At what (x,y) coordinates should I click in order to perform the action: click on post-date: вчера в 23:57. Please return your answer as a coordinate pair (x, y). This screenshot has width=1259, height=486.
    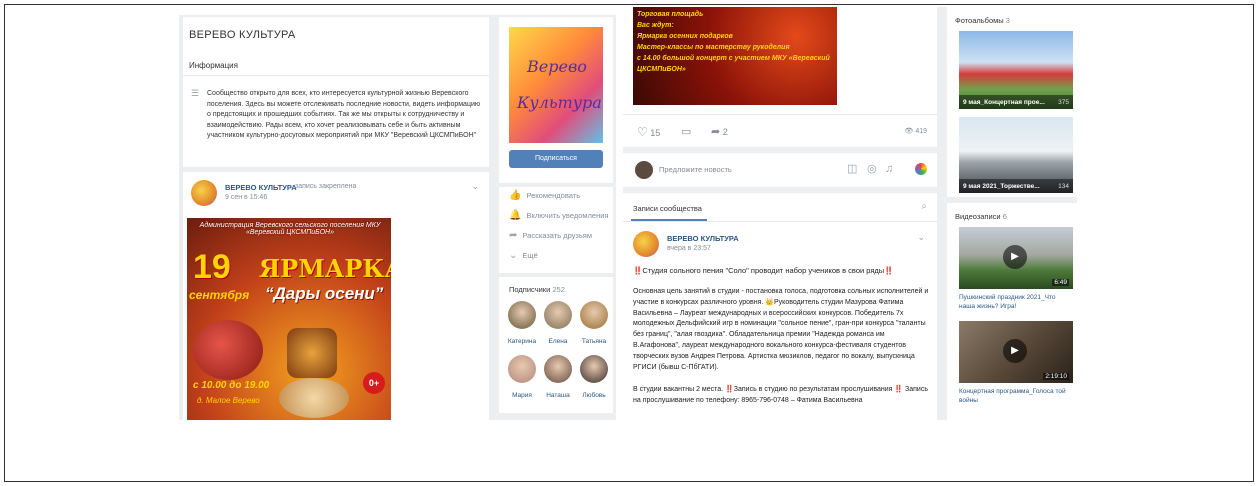
    Looking at the image, I should click on (689, 248).